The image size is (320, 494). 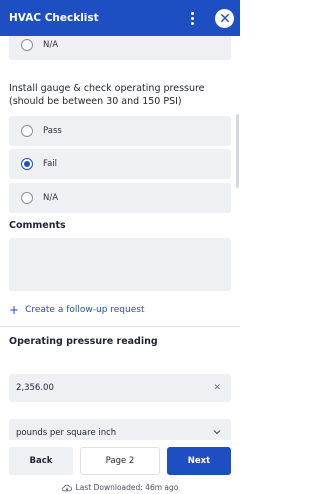 What do you see at coordinates (66, 433) in the screenshot?
I see `unit-value: pounds per square inch` at bounding box center [66, 433].